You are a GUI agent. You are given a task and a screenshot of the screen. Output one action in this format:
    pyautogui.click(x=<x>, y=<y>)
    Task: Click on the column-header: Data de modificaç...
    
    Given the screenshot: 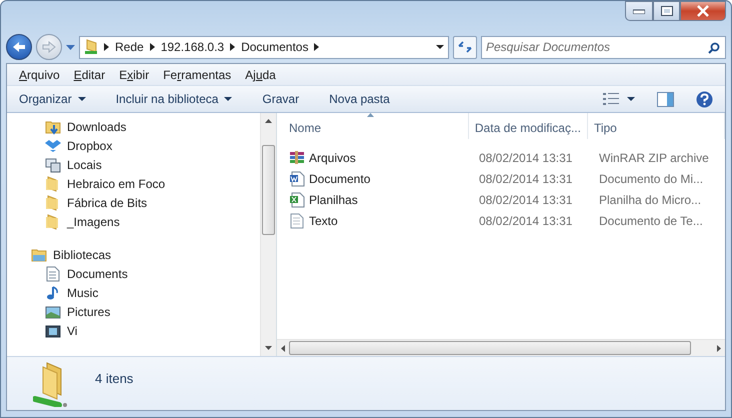 What is the action you would take?
    pyautogui.click(x=528, y=126)
    